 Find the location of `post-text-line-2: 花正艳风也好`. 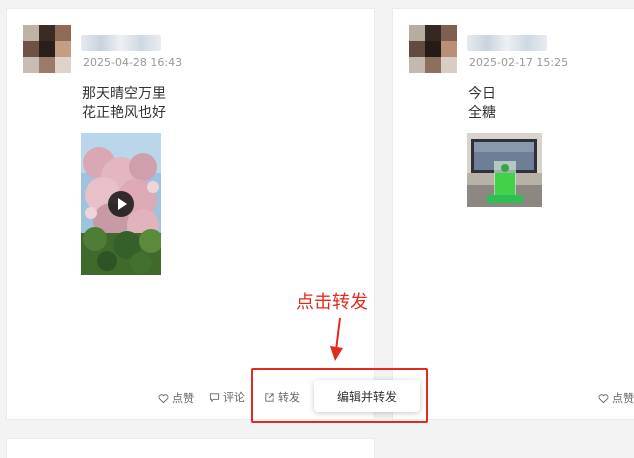

post-text-line-2: 花正艳风也好 is located at coordinates (124, 113).